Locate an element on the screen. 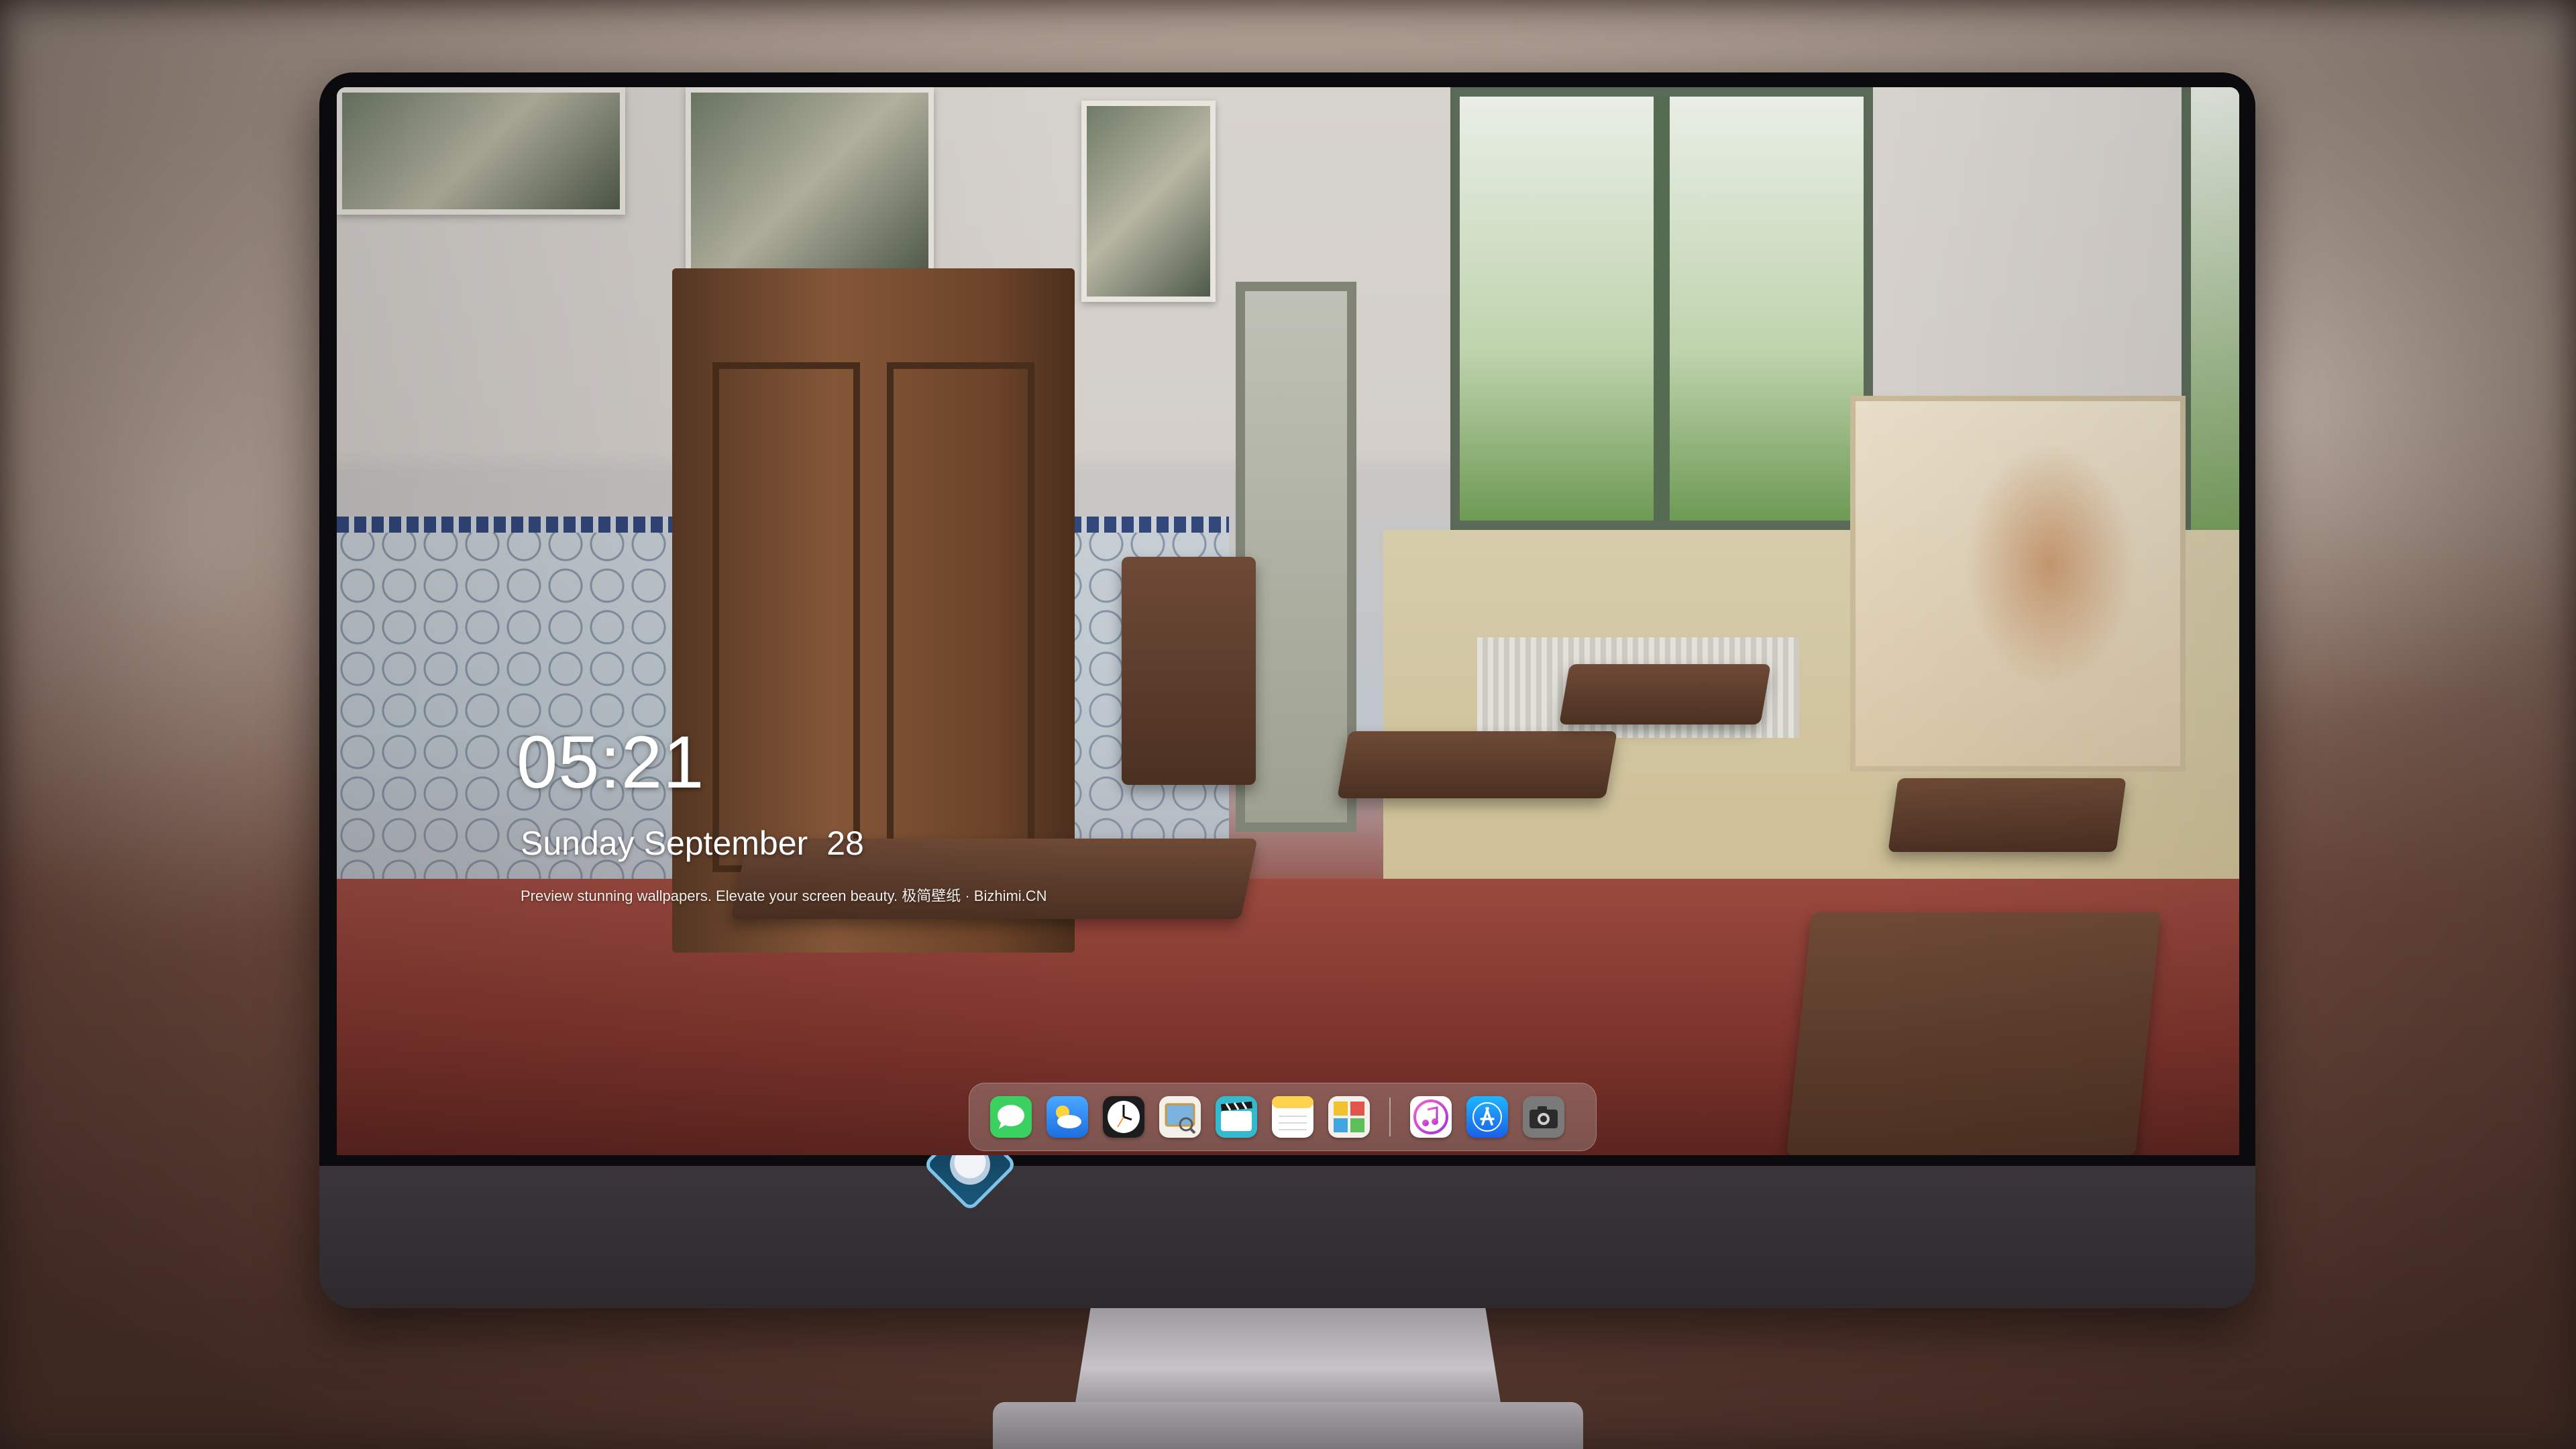 This screenshot has width=2576, height=1449. dock-separator is located at coordinates (1390, 1116).